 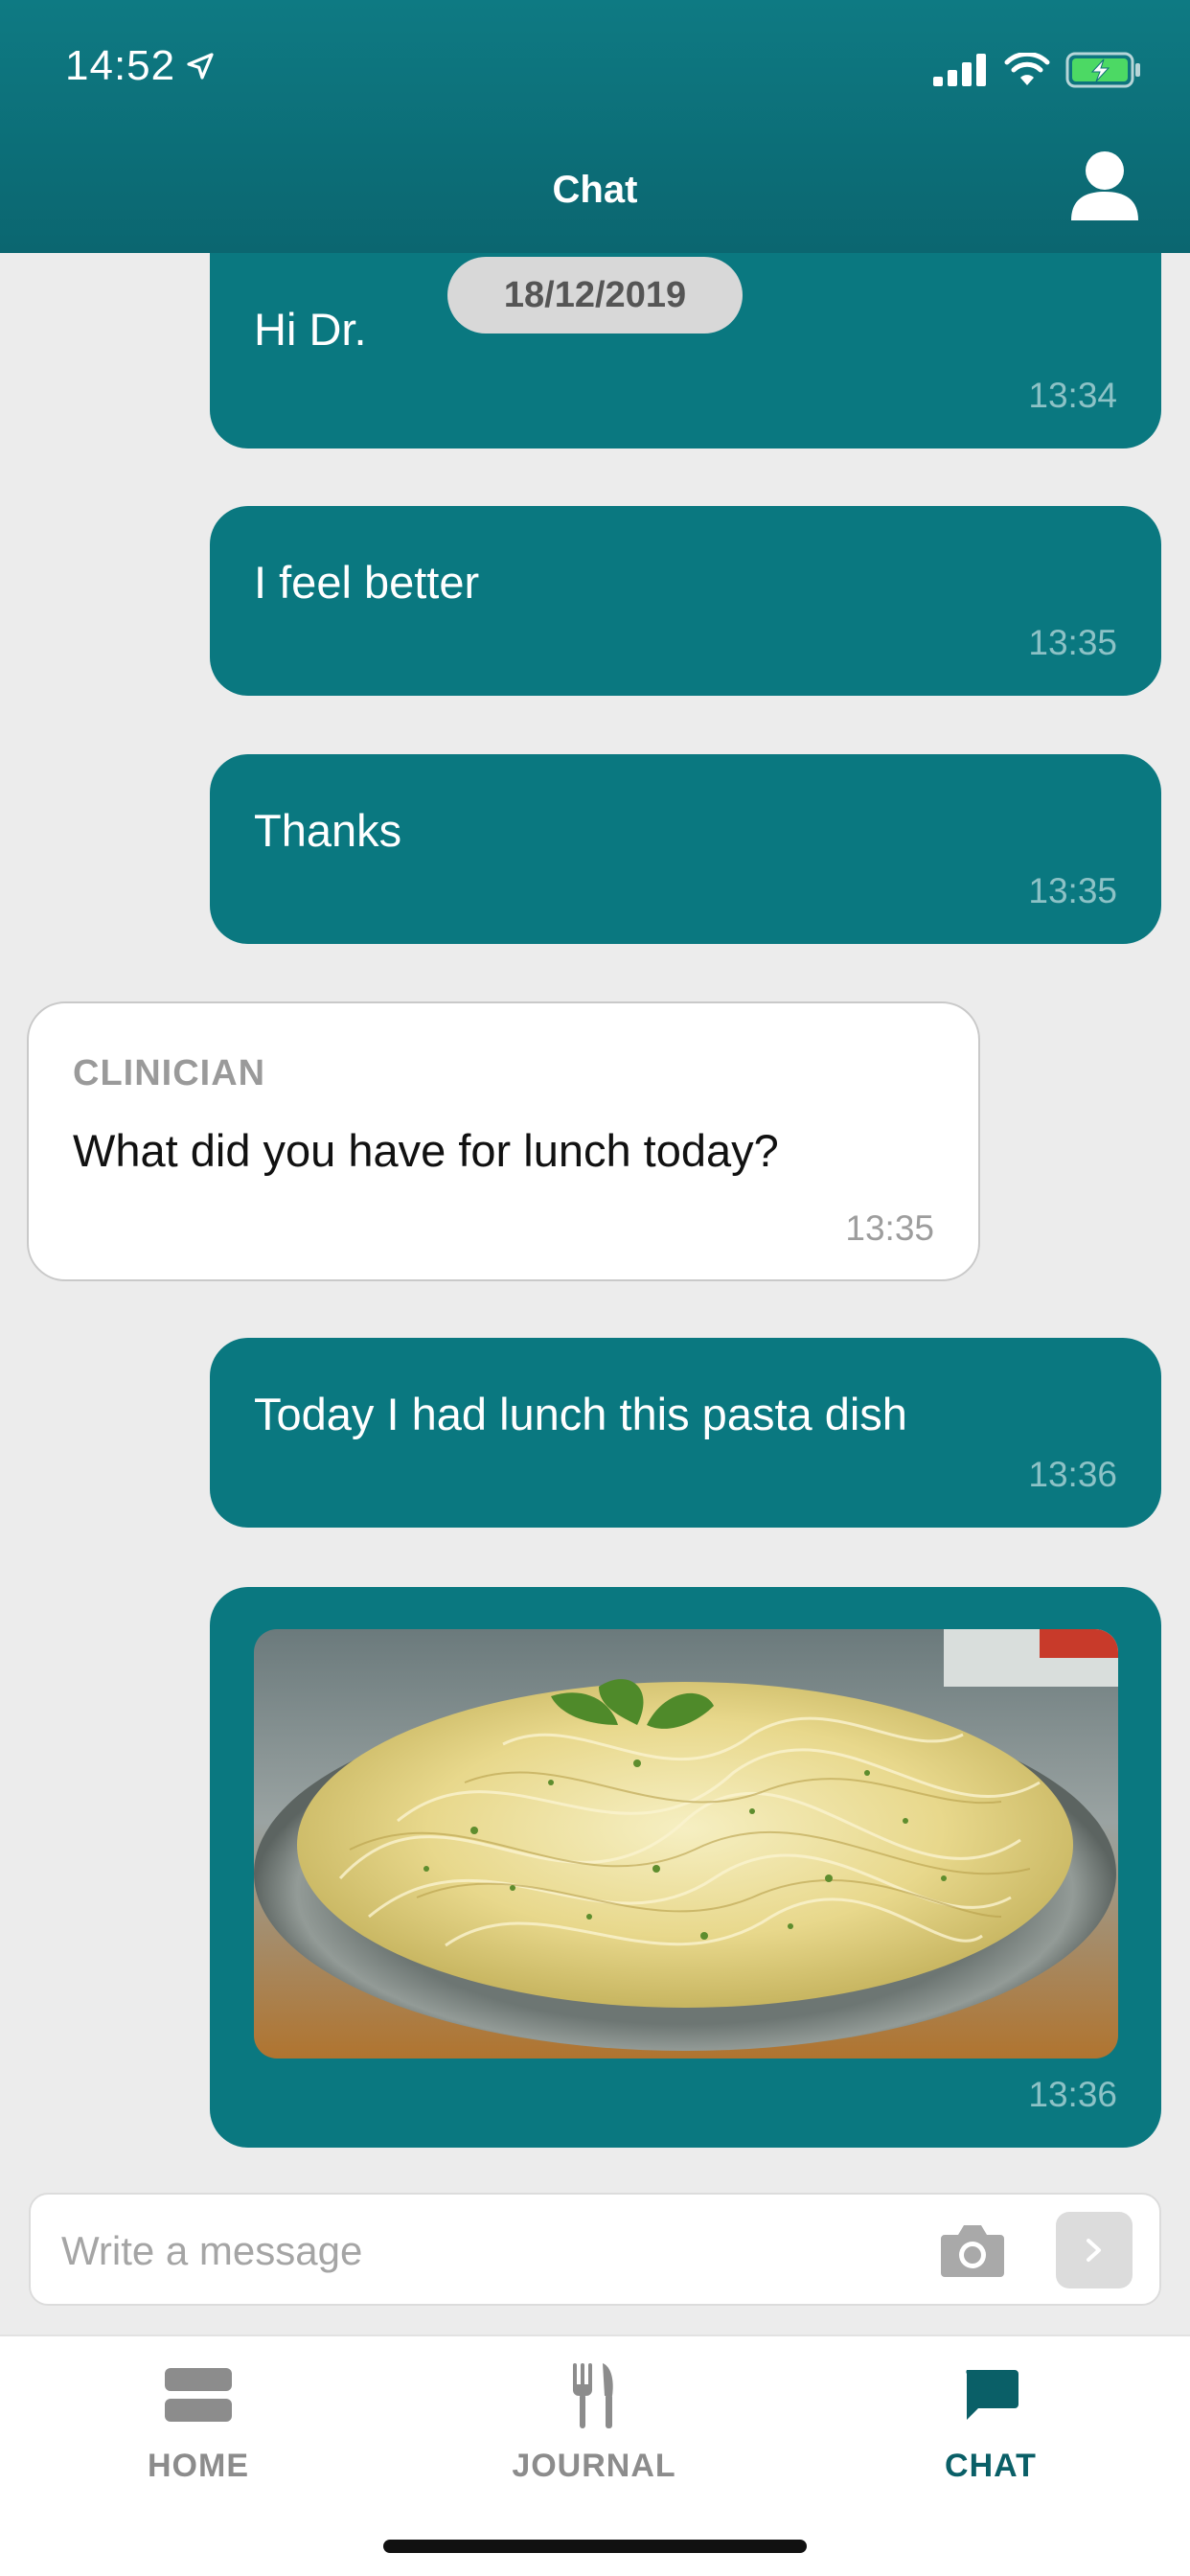 I want to click on tab-journal: JOURNAL, so click(x=594, y=2421).